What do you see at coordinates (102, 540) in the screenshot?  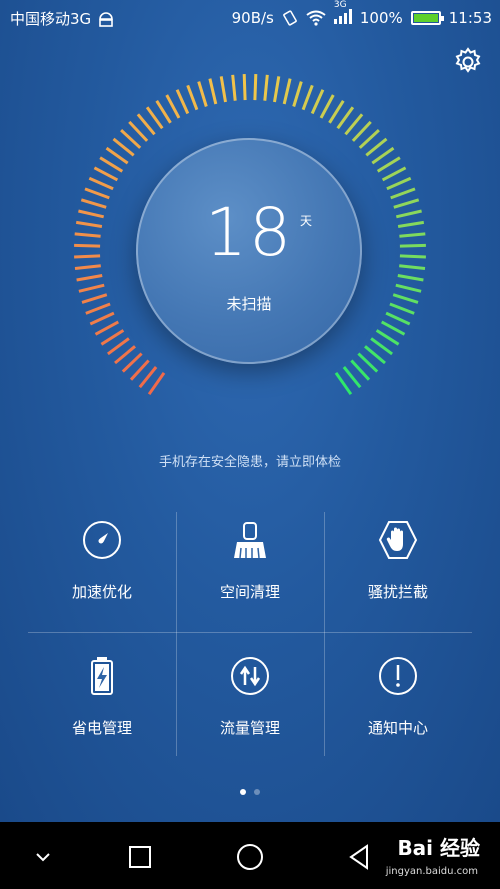 I see `speedometer-icon` at bounding box center [102, 540].